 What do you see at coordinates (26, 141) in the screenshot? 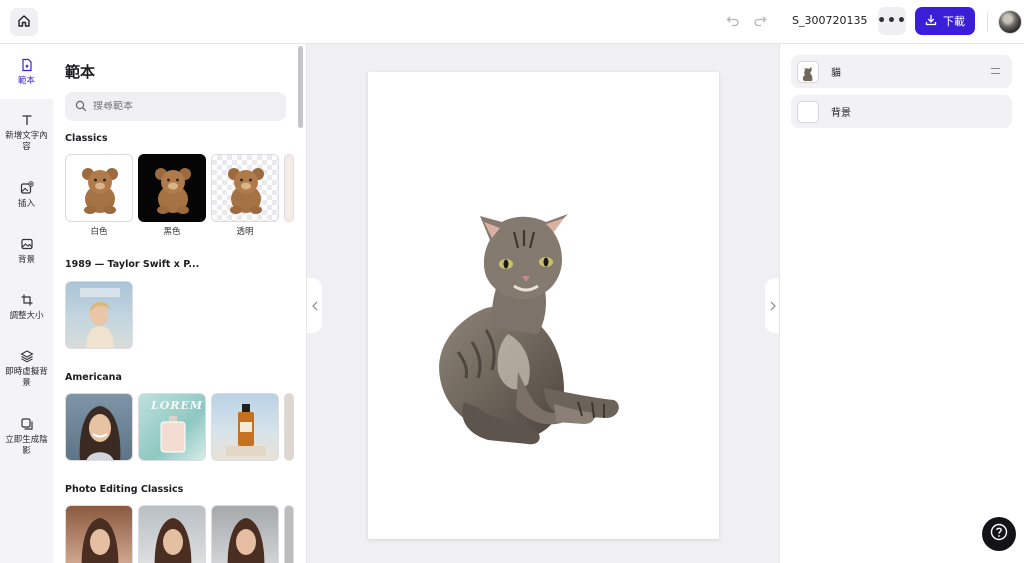
I see `rail-label: 新增文字內容` at bounding box center [26, 141].